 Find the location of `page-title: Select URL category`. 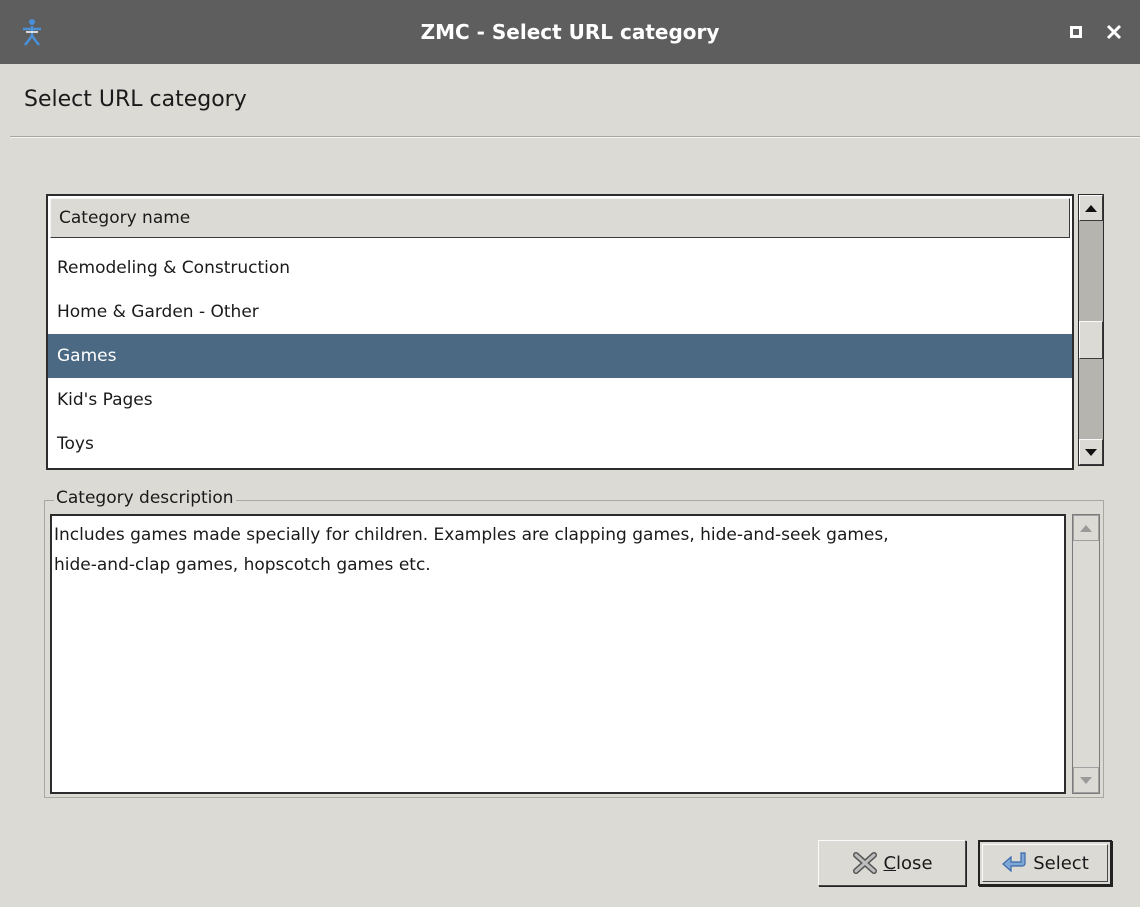

page-title: Select URL category is located at coordinates (135, 99).